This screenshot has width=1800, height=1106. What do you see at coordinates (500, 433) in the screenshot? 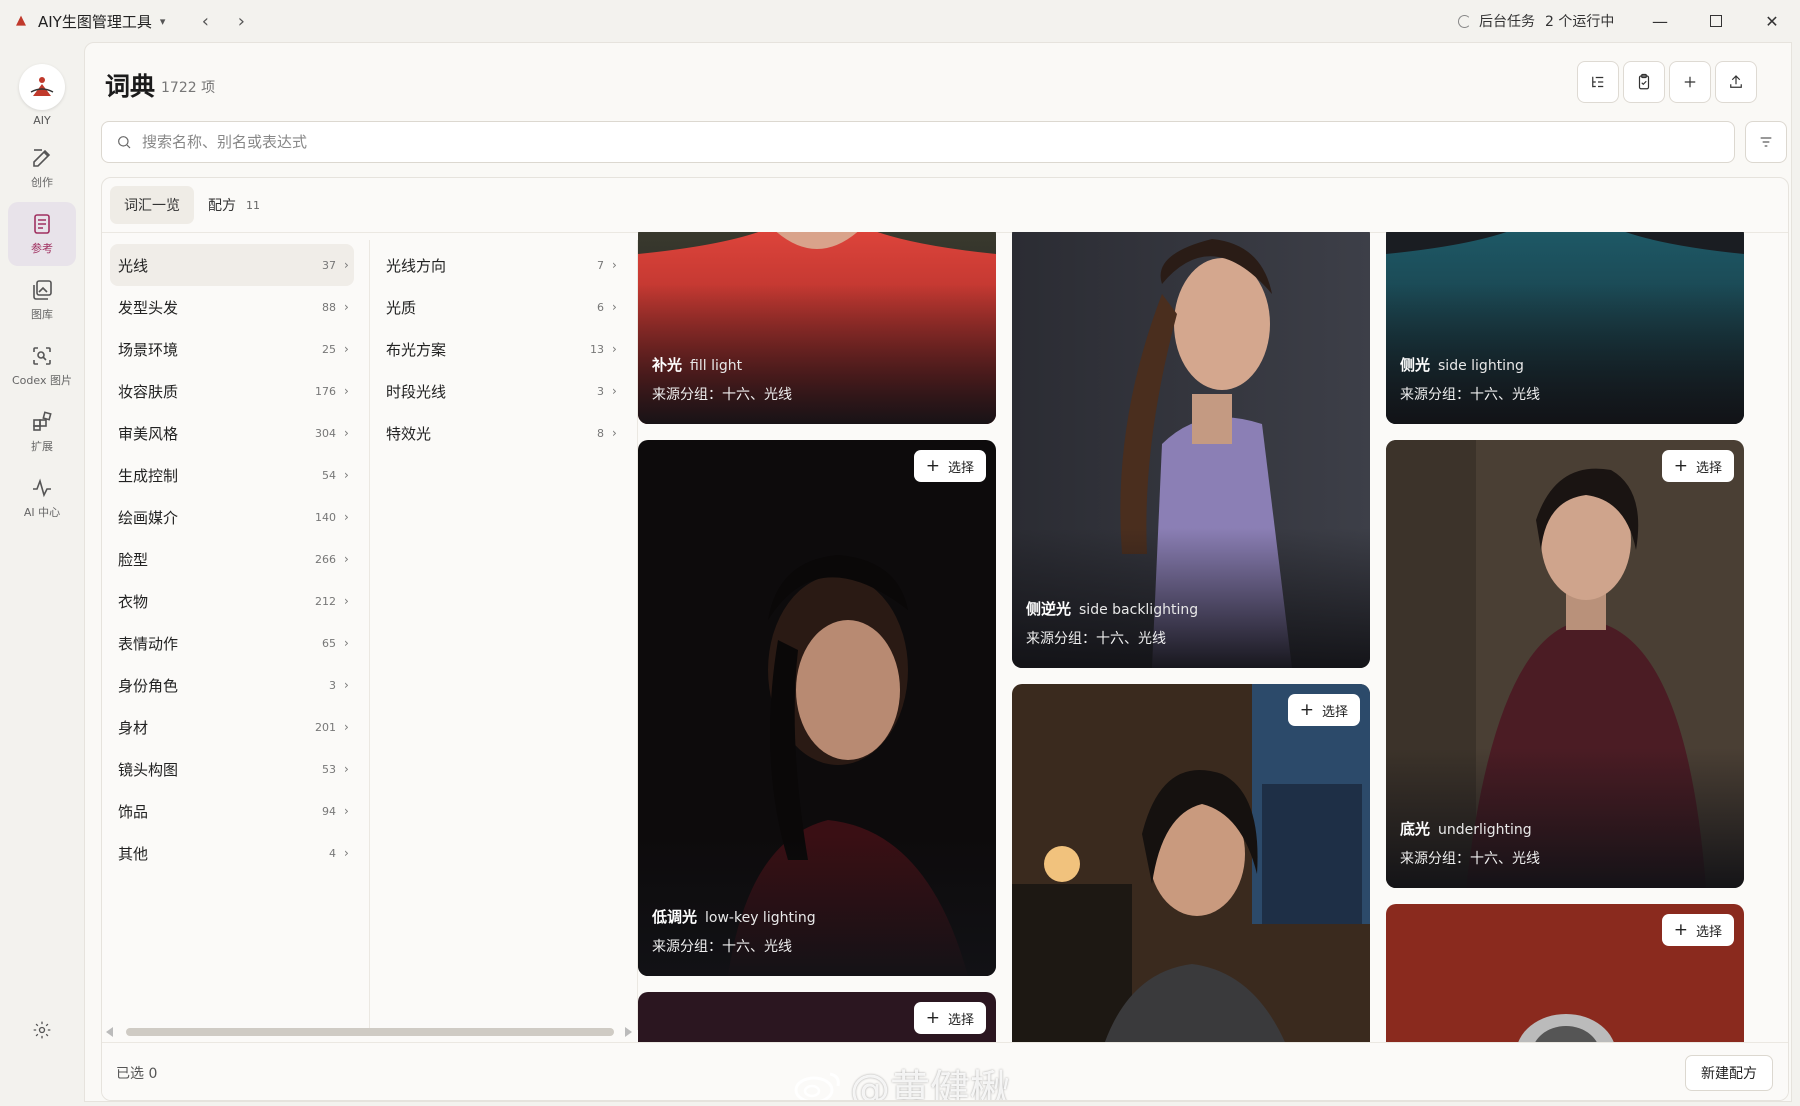
I see `subcategory-item: 特效光 8 ›` at bounding box center [500, 433].